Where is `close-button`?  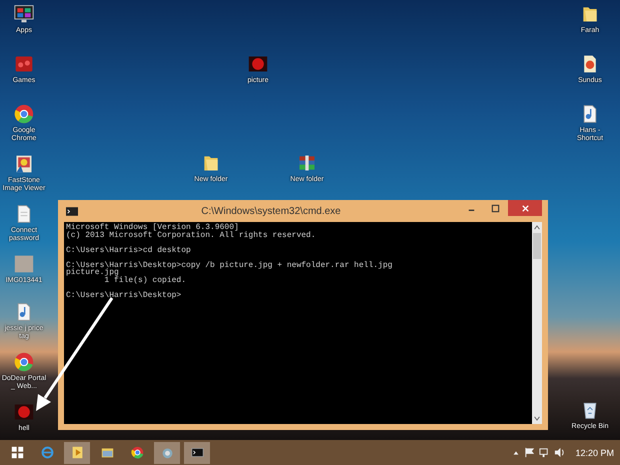 close-button is located at coordinates (525, 208).